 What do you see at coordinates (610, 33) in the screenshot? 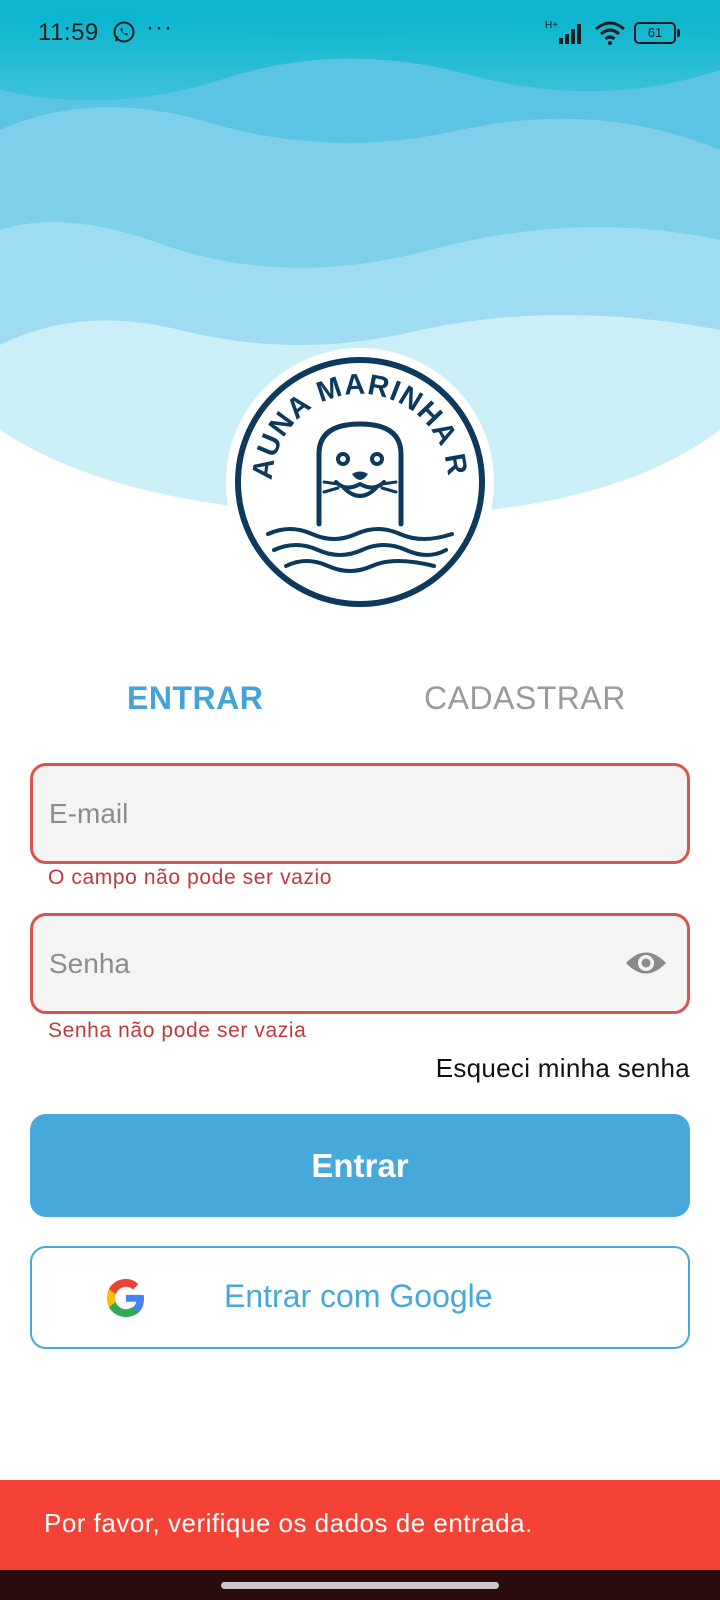
I see `wifi-icon` at bounding box center [610, 33].